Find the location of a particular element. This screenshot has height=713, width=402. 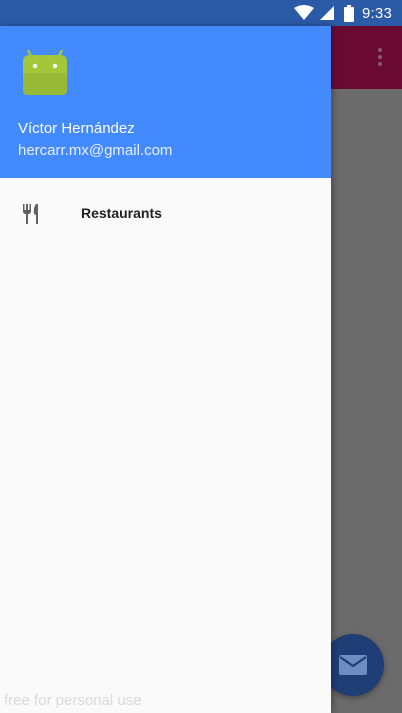

user-email: hercarr.mx@gmail.com is located at coordinates (95, 150).